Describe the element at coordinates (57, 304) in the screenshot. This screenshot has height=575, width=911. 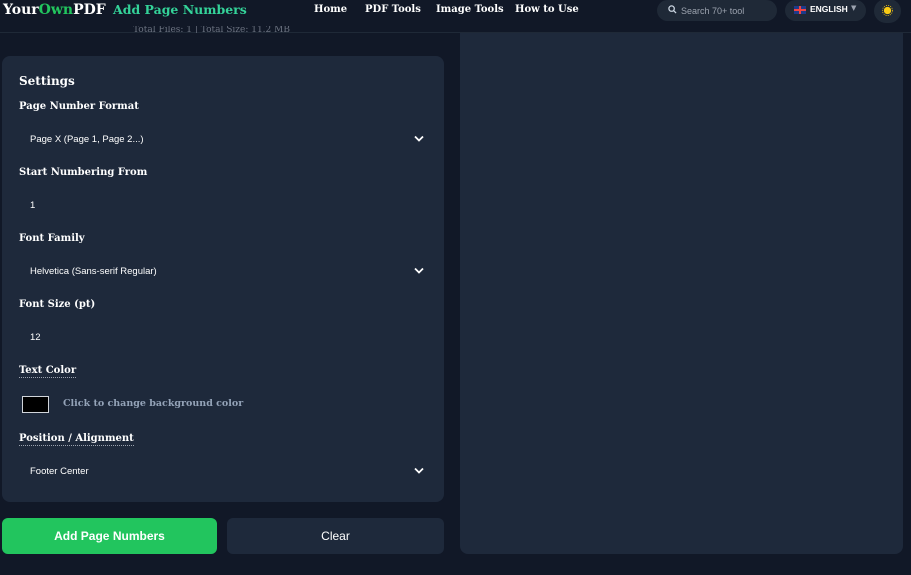
I see `font-size-label: Font Size (pt)` at that location.